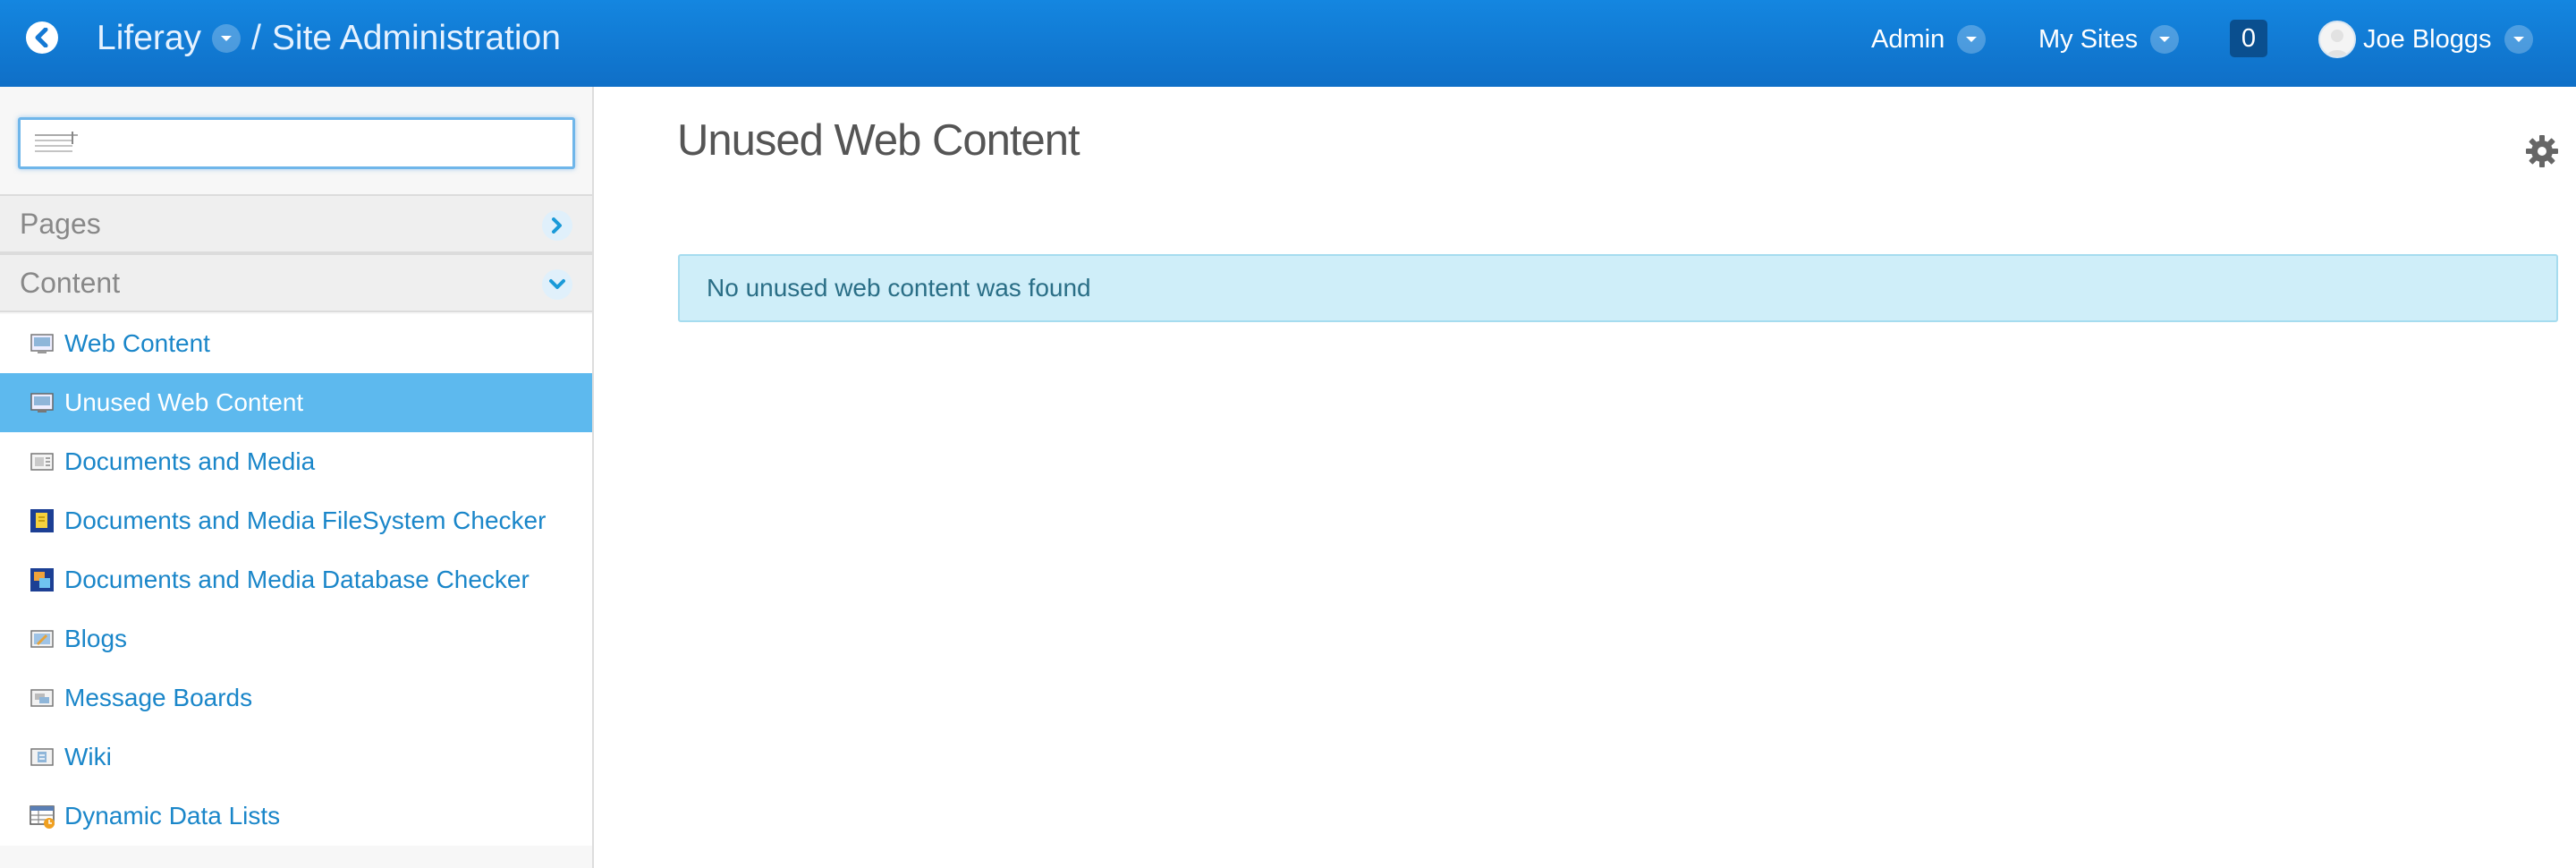  I want to click on sidebar-item-label: Documents and Media Database Checker, so click(297, 579).